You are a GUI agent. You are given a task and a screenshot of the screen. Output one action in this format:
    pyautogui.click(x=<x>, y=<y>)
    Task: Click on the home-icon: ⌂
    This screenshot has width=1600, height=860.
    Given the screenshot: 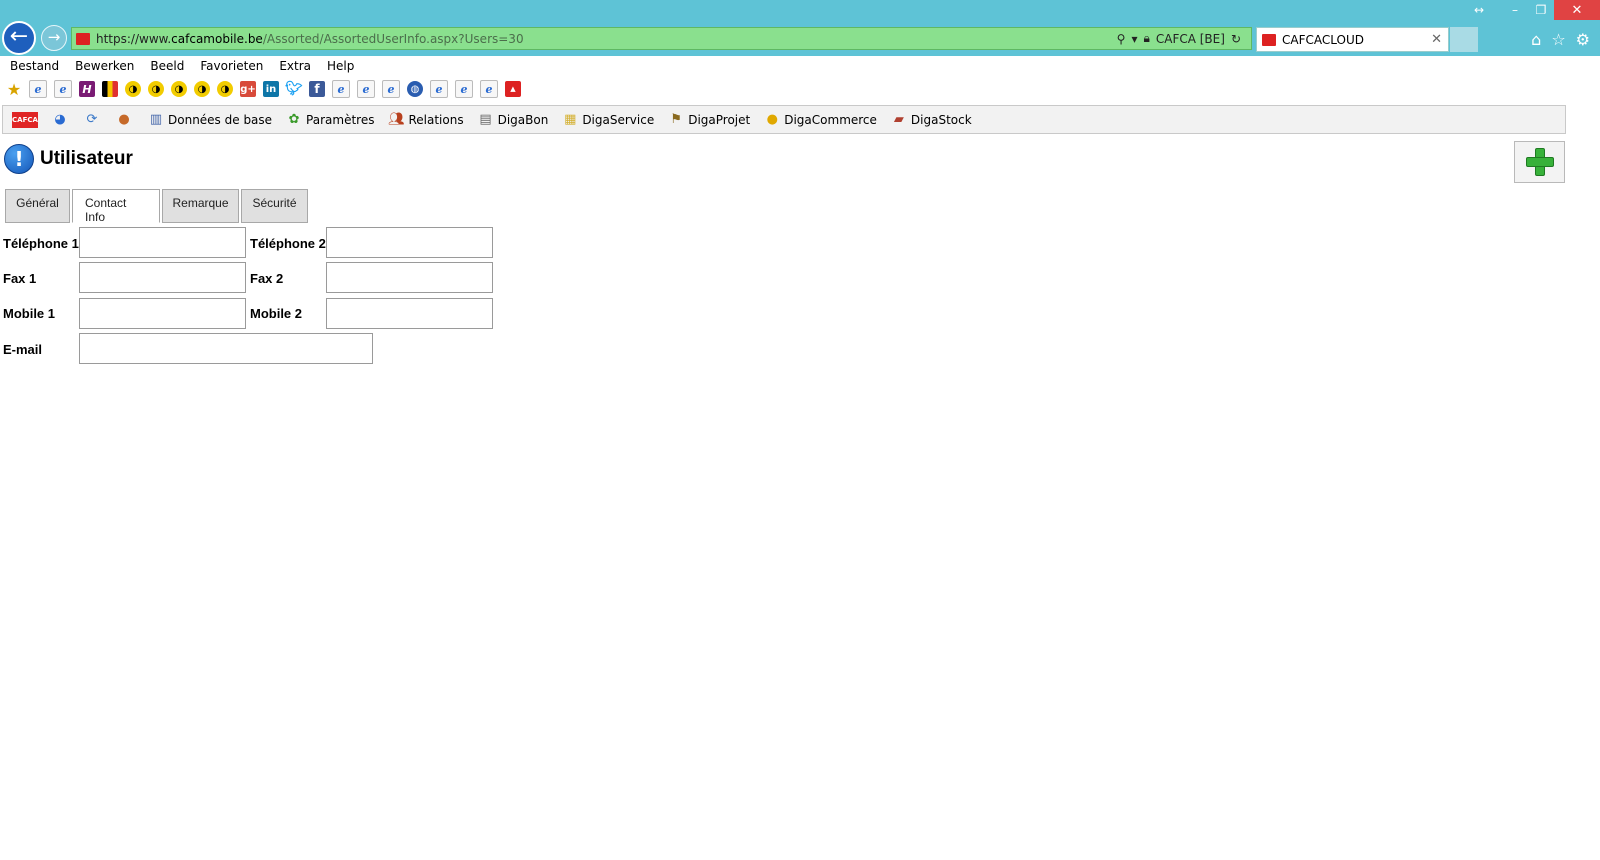 What is the action you would take?
    pyautogui.click(x=1536, y=39)
    